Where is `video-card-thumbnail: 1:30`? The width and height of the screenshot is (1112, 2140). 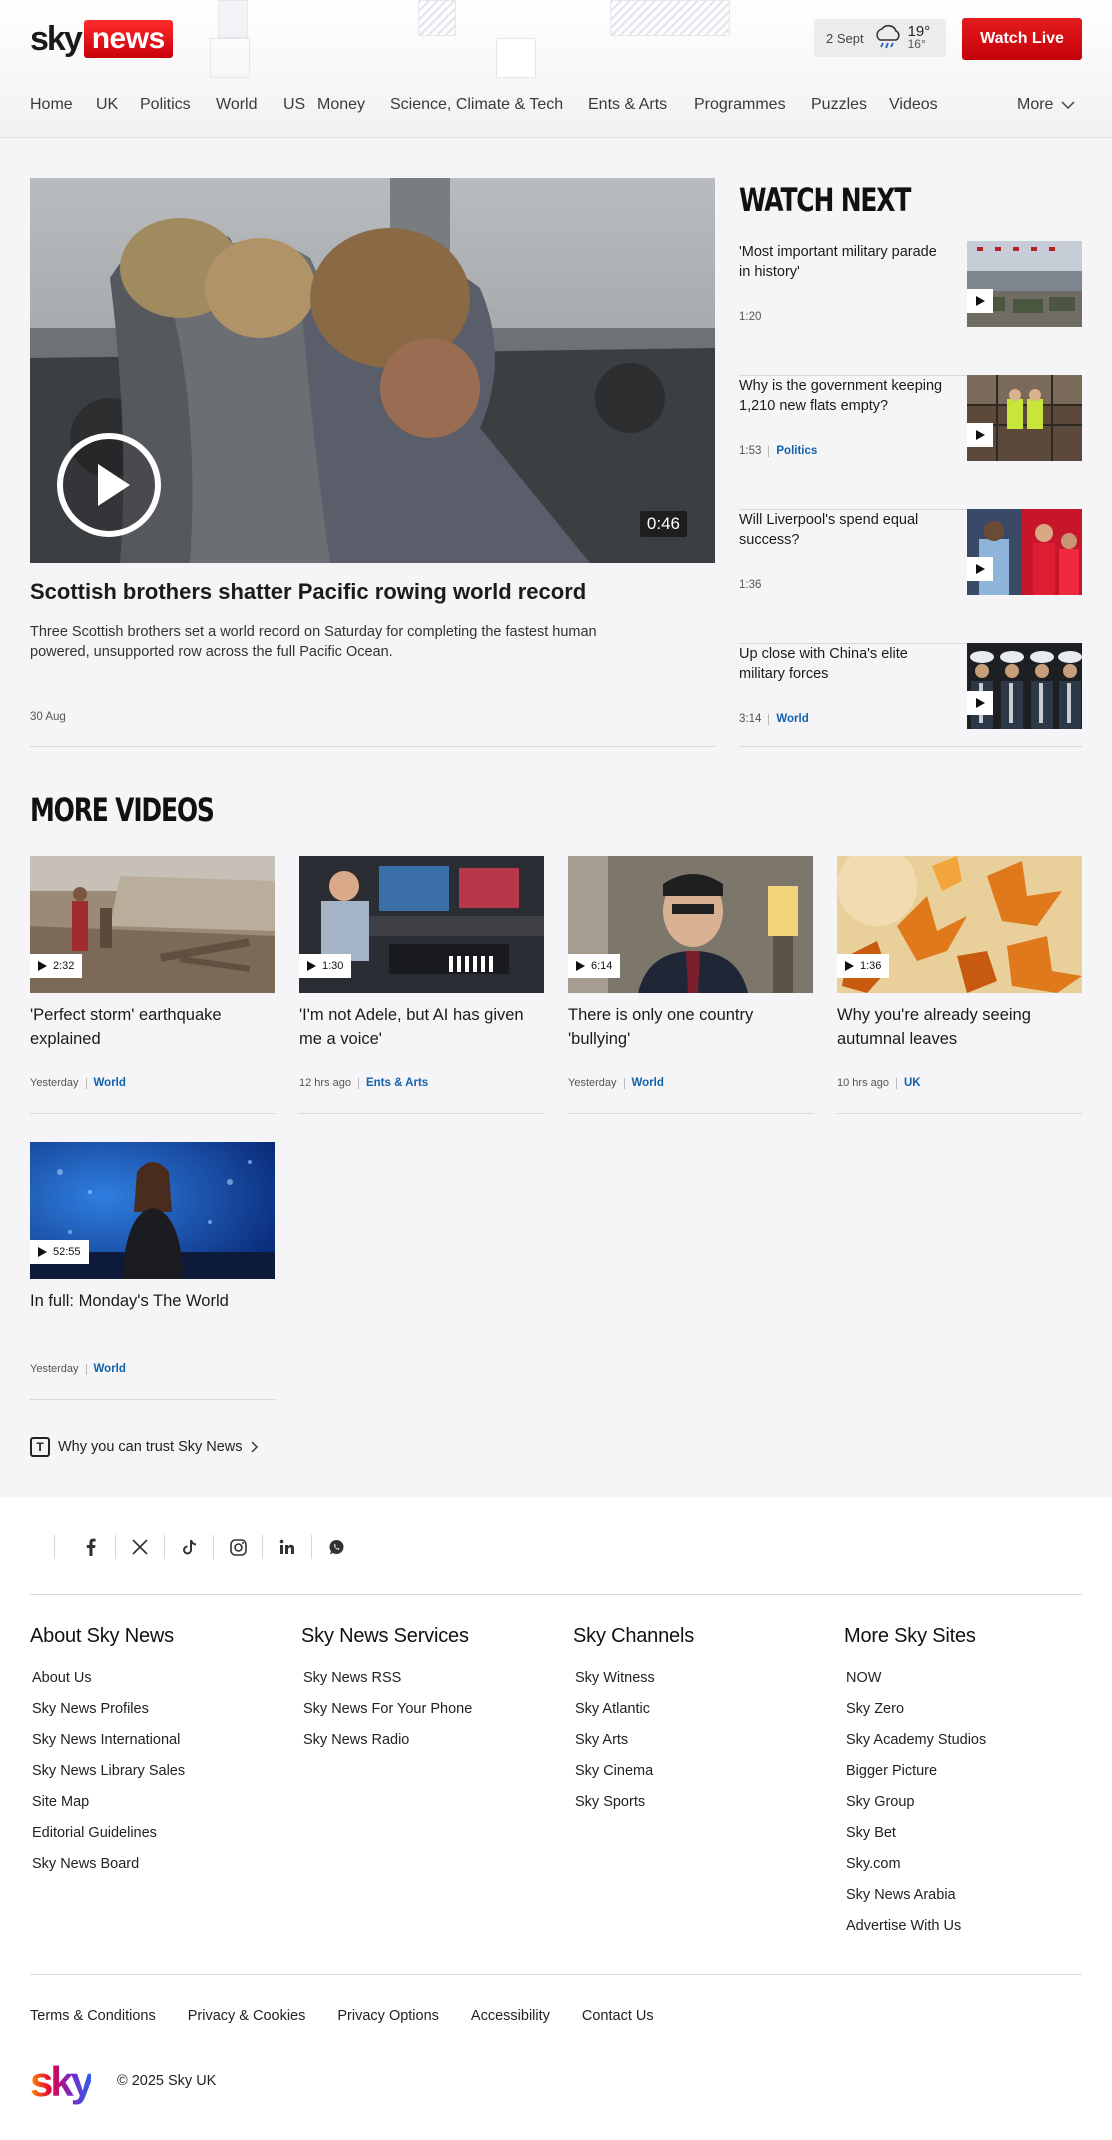 video-card-thumbnail: 1:30 is located at coordinates (421, 924).